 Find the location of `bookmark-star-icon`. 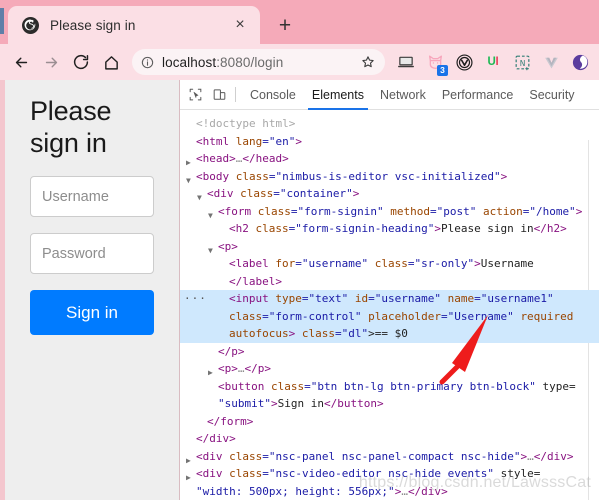

bookmark-star-icon is located at coordinates (368, 62).